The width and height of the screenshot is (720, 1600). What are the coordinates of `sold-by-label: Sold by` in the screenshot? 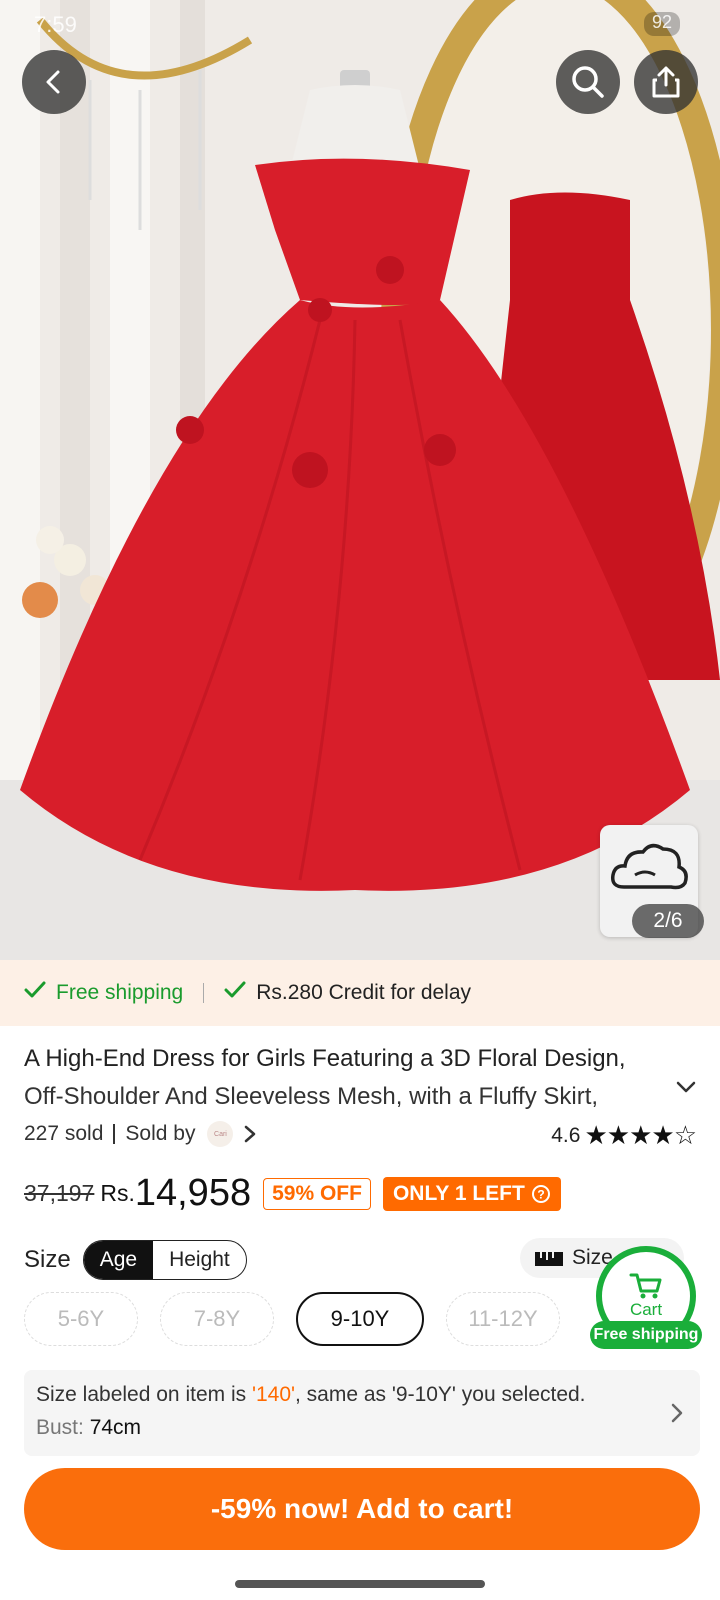 It's located at (160, 1133).